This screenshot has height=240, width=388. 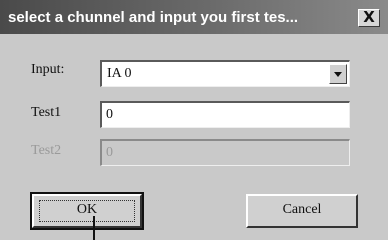 What do you see at coordinates (225, 152) in the screenshot?
I see `test2-field` at bounding box center [225, 152].